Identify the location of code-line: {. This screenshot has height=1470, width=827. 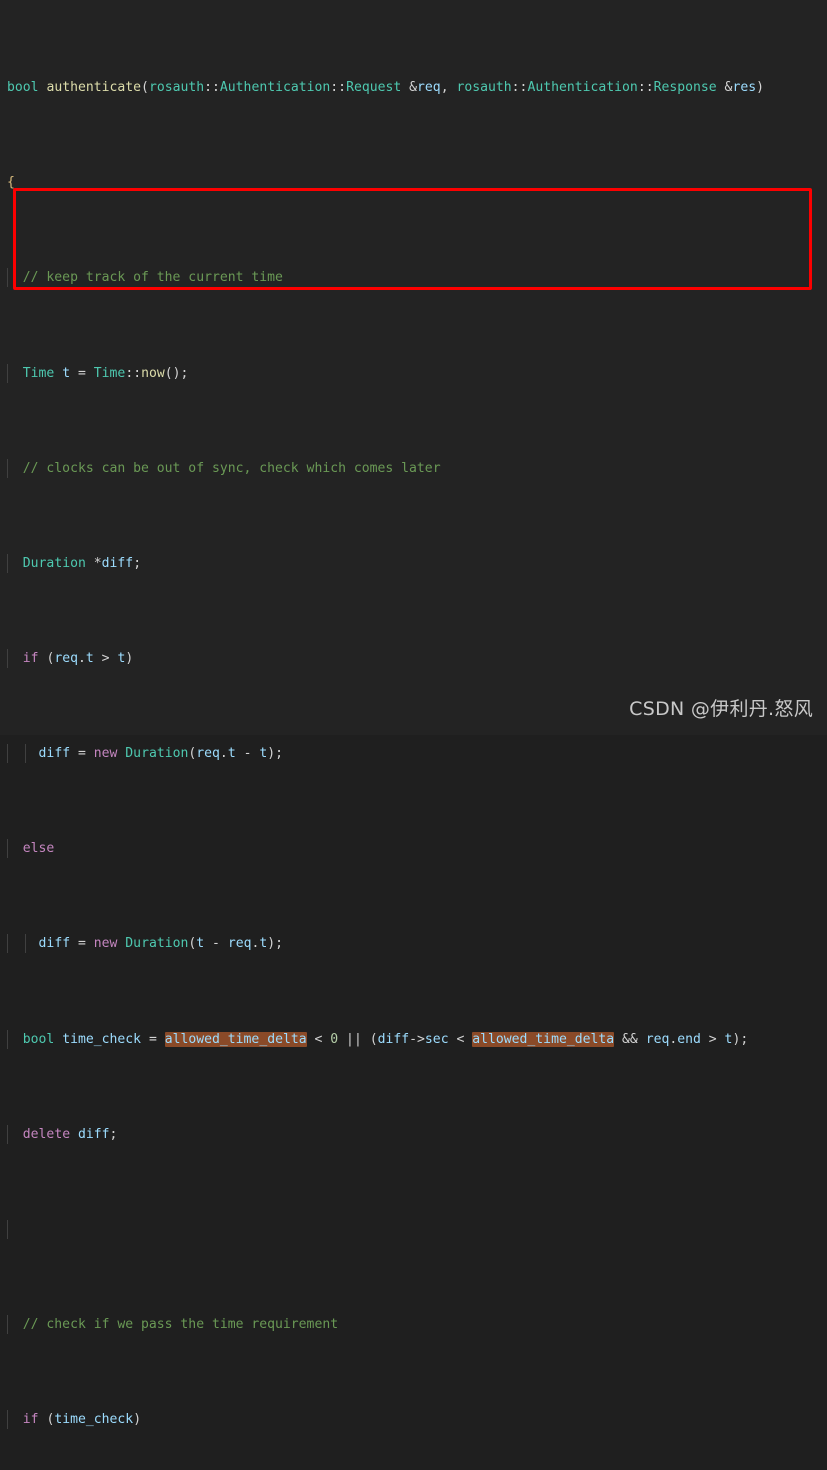
(413, 182).